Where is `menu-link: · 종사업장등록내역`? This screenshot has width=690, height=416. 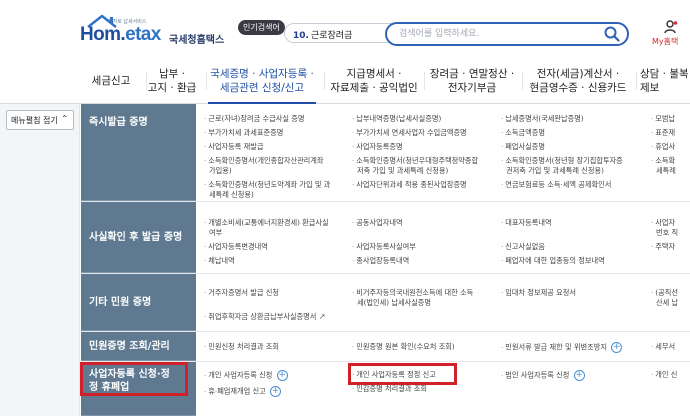
menu-link: · 종사업장등록내역 is located at coordinates (380, 261).